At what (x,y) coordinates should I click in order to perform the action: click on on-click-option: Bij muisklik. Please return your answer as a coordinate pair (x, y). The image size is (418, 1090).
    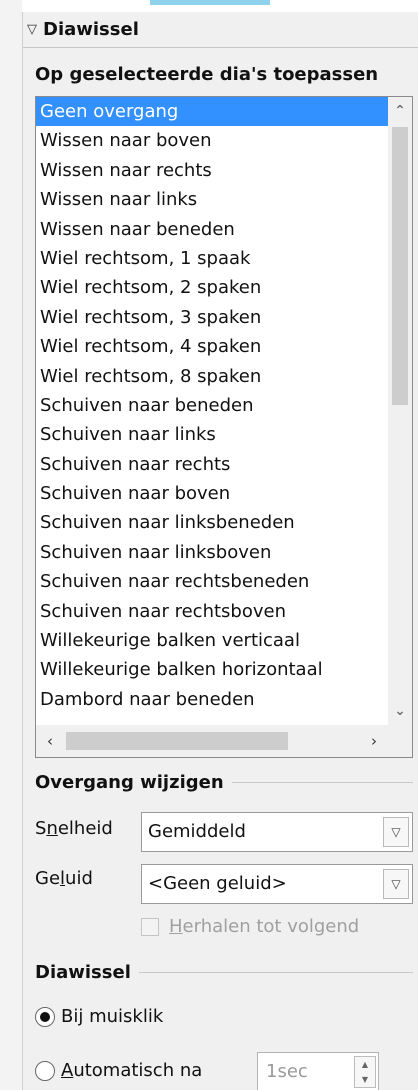
    Looking at the image, I should click on (99, 1016).